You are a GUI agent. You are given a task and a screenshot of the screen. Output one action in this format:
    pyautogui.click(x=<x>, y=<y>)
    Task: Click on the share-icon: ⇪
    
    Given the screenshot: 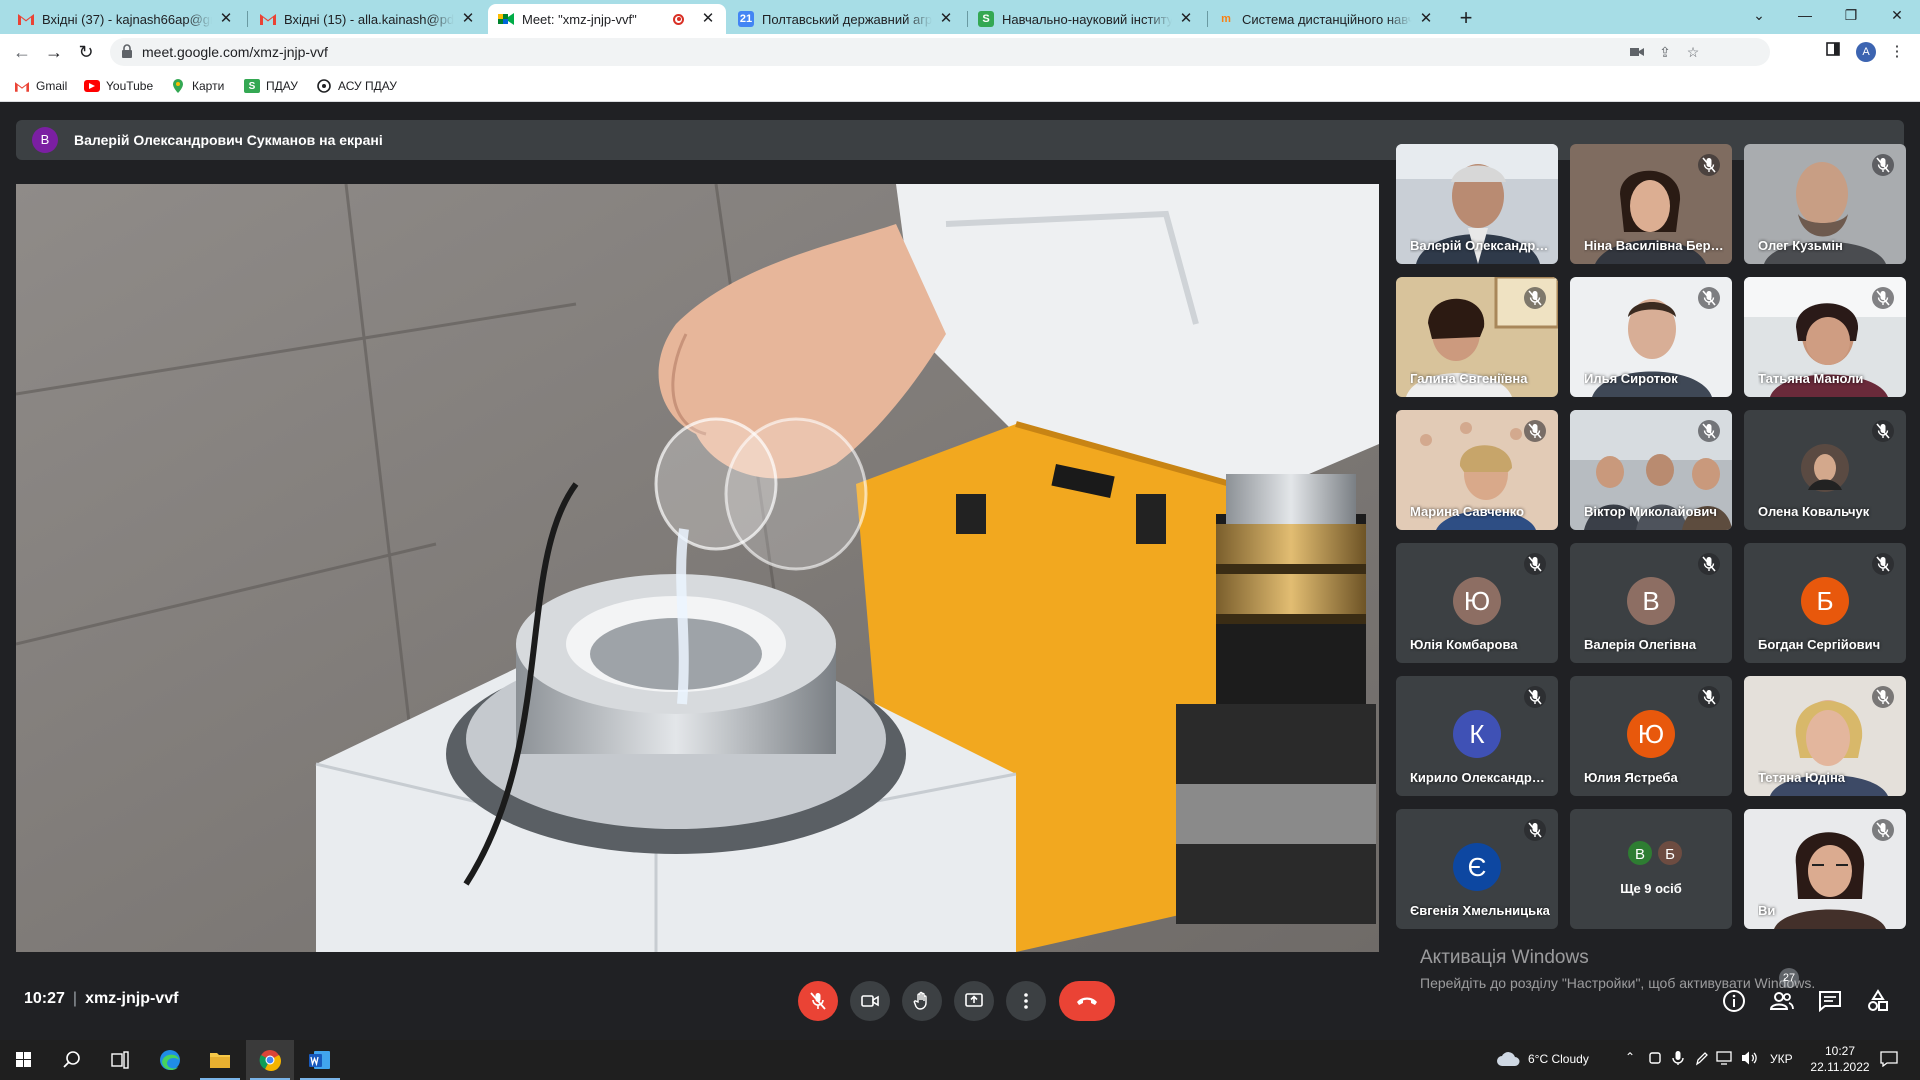 What is the action you would take?
    pyautogui.click(x=1665, y=52)
    